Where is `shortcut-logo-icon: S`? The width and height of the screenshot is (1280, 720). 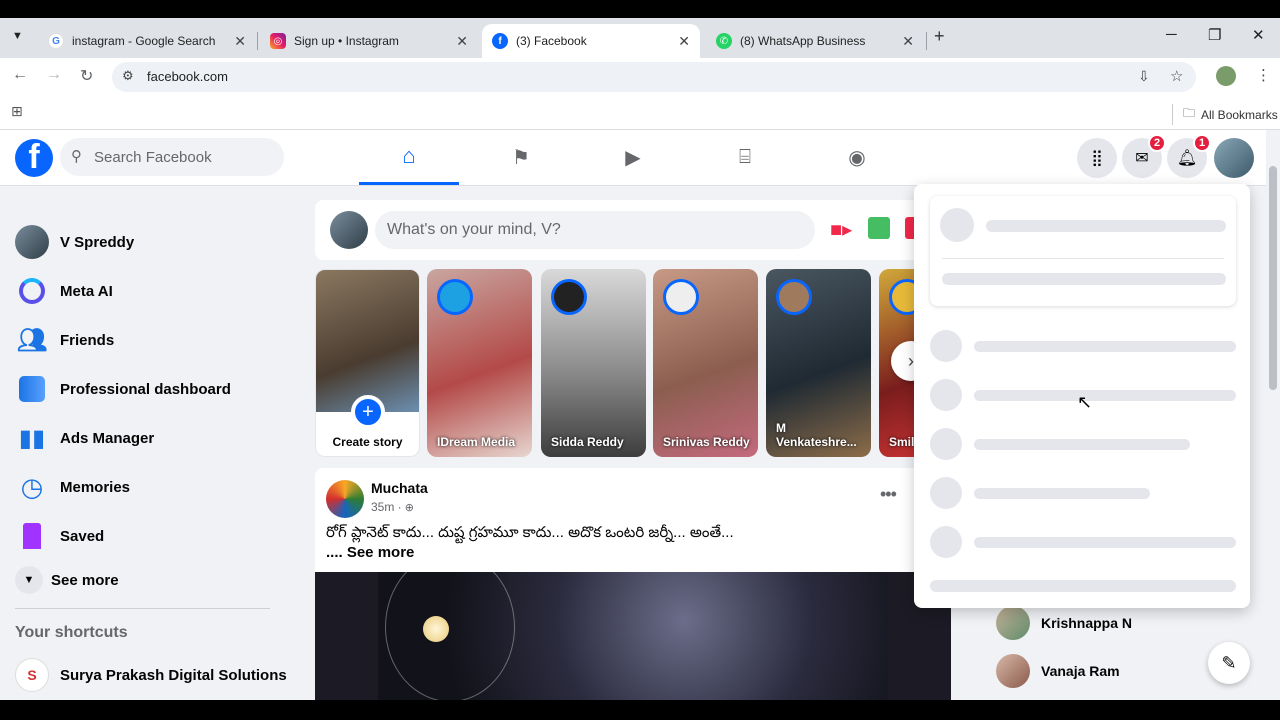 shortcut-logo-icon: S is located at coordinates (32, 675).